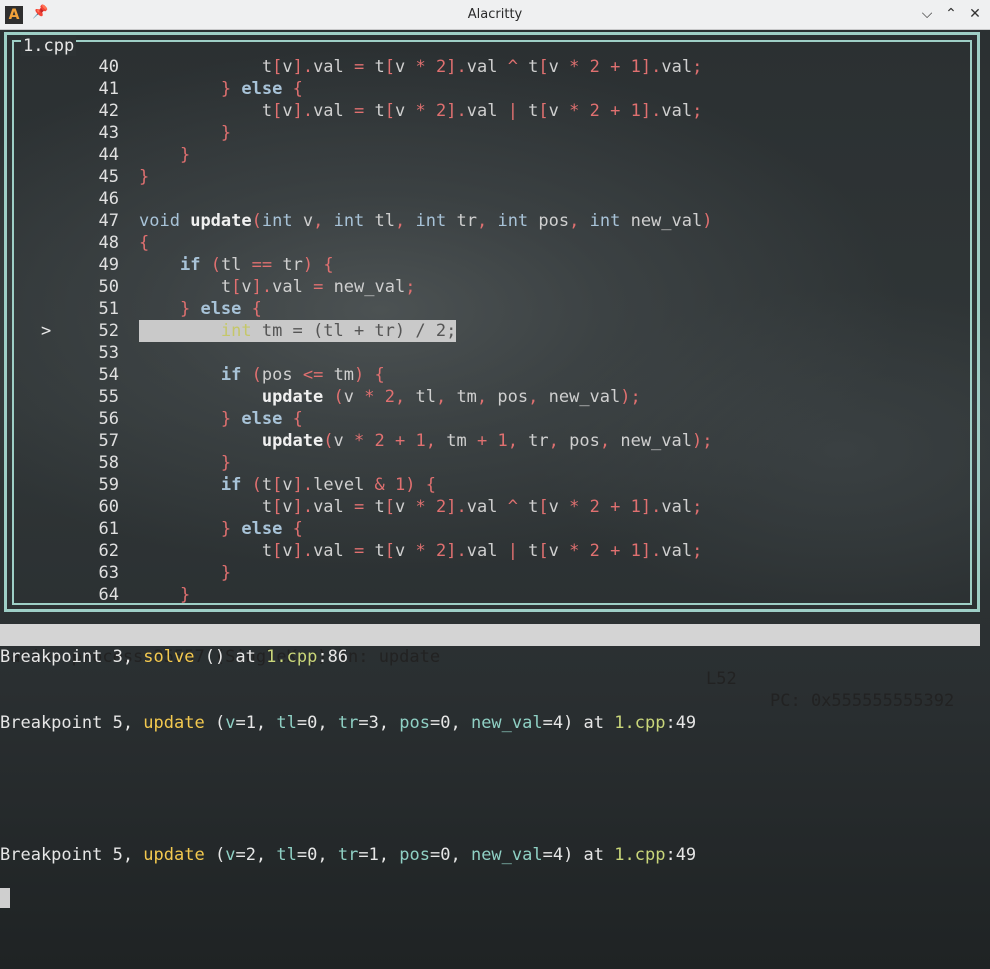  Describe the element at coordinates (144, 243) in the screenshot. I see `source-text: {` at that location.